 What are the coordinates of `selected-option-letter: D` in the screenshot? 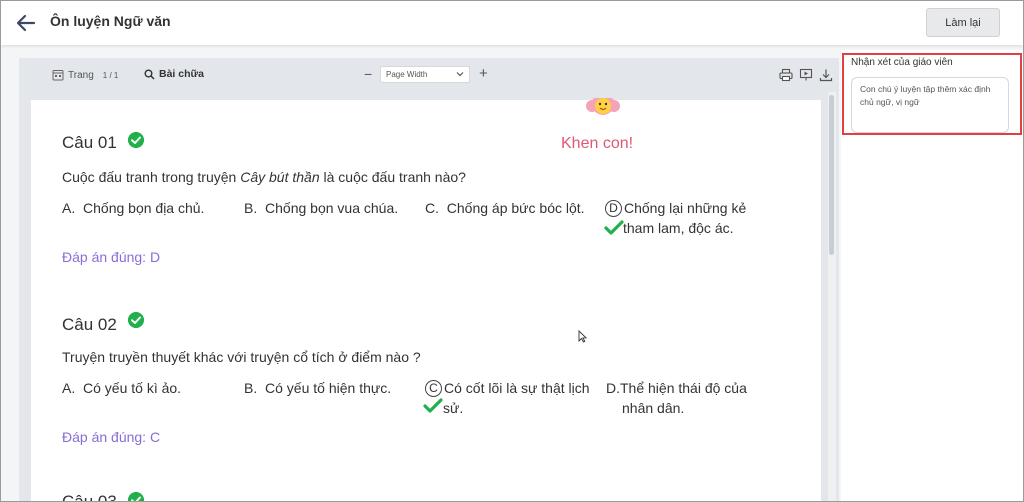 It's located at (613, 208).